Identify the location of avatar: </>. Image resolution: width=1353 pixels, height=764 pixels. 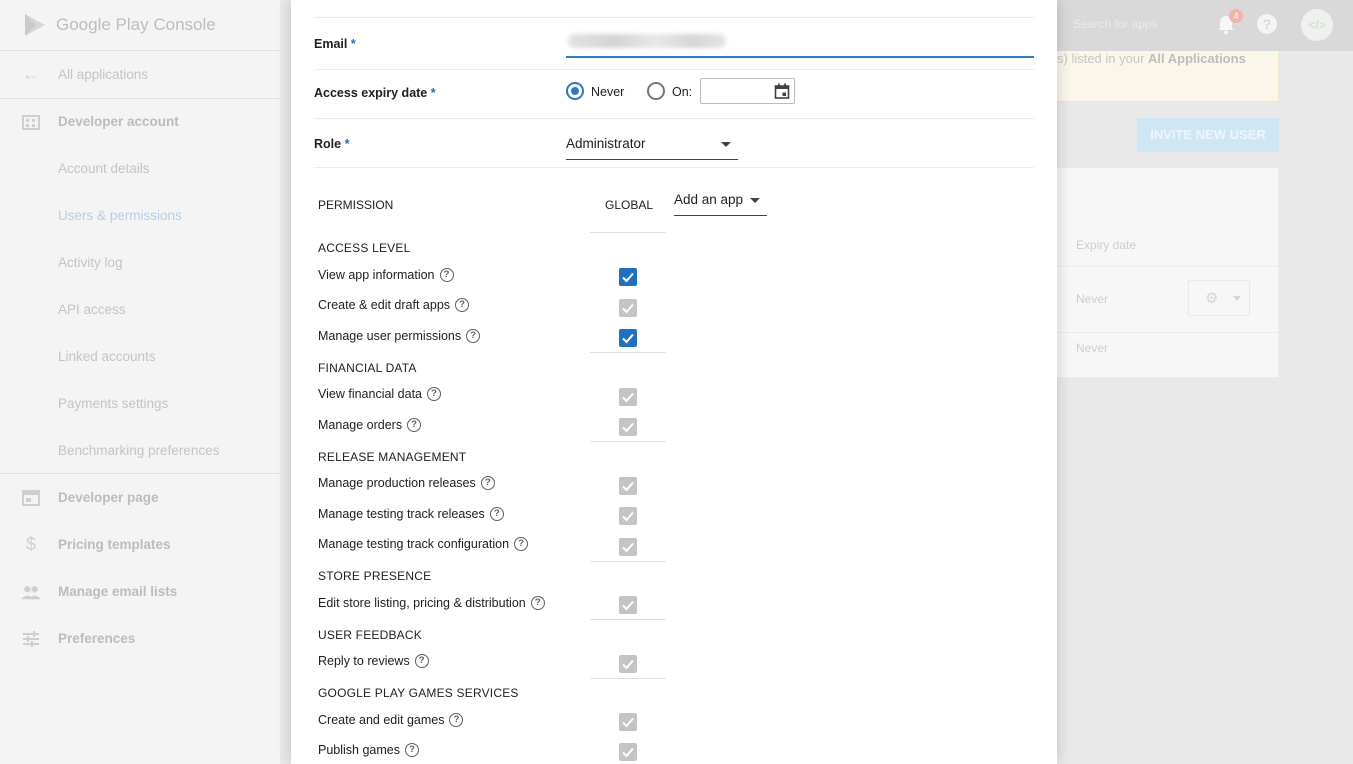
(1317, 25).